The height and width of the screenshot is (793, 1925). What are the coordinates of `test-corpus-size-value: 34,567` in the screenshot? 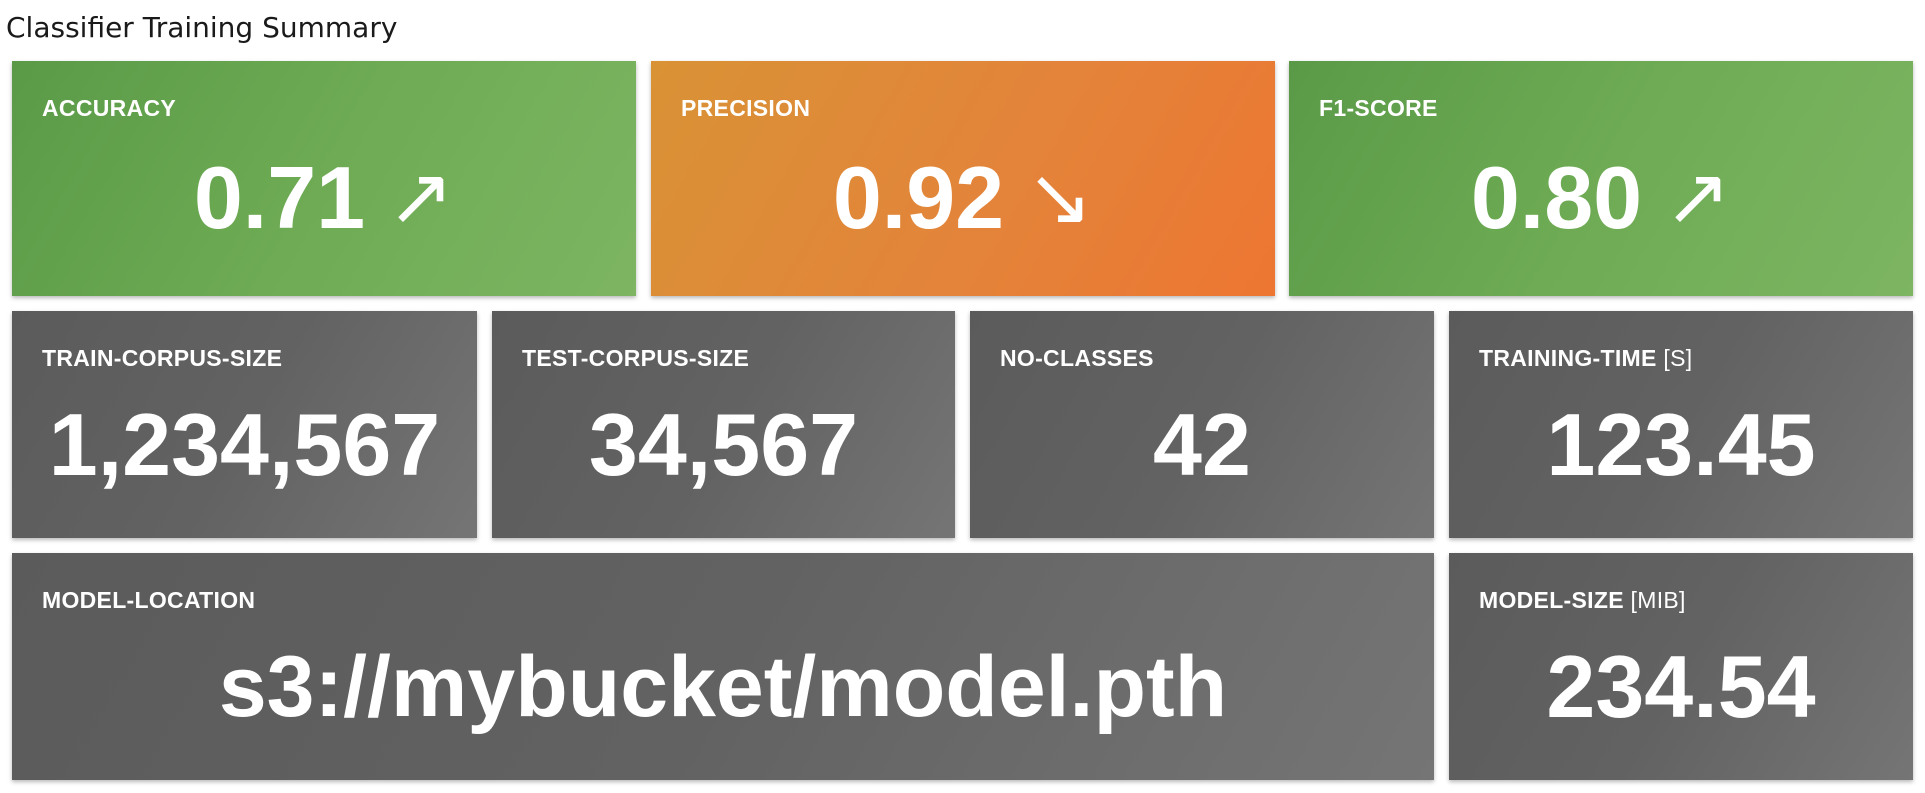 It's located at (723, 444).